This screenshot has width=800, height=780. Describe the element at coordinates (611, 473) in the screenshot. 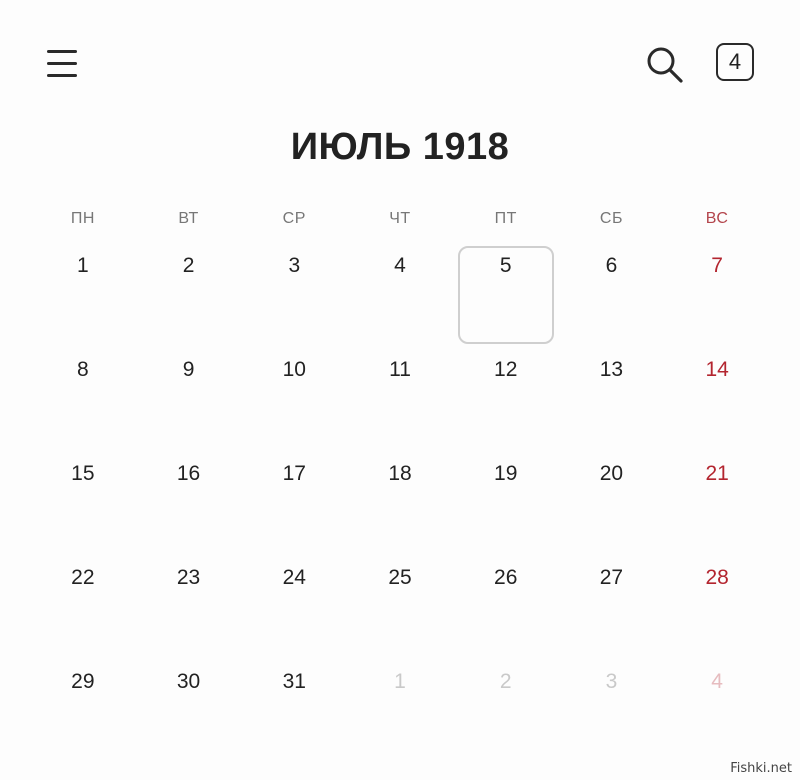

I see `day-number: 20` at that location.